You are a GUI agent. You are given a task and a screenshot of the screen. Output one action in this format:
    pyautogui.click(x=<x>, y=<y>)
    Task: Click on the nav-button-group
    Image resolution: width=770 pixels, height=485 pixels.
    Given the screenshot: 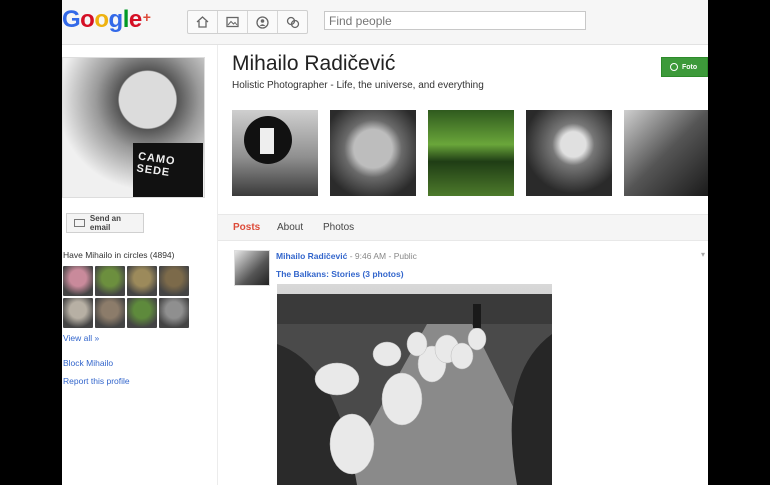 What is the action you would take?
    pyautogui.click(x=247, y=22)
    